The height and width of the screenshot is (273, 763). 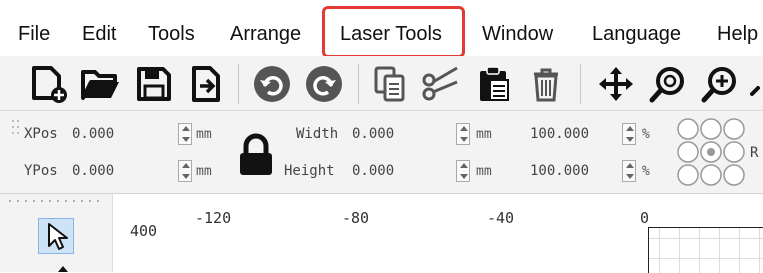 I want to click on width-stepper, so click(x=463, y=134).